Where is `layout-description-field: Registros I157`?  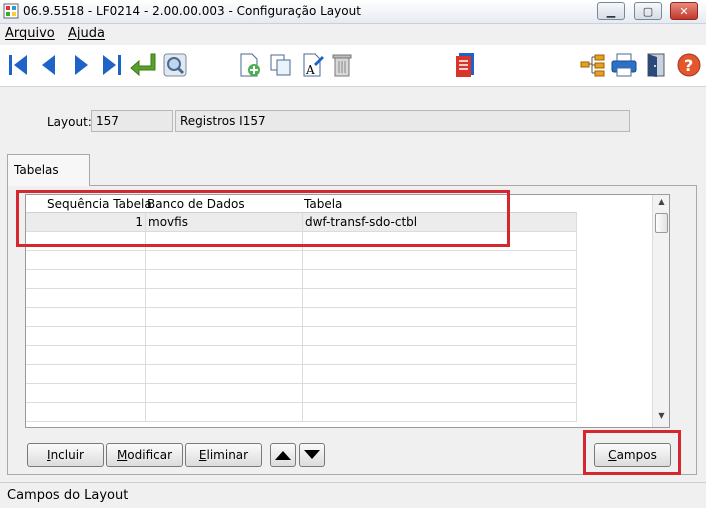
layout-description-field: Registros I157 is located at coordinates (402, 121).